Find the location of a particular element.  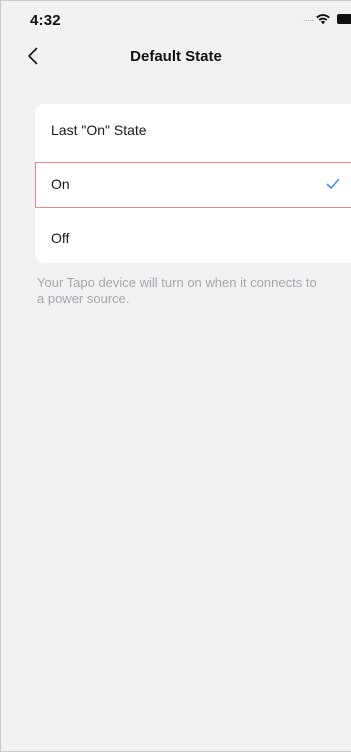

wifi-icon is located at coordinates (323, 19).